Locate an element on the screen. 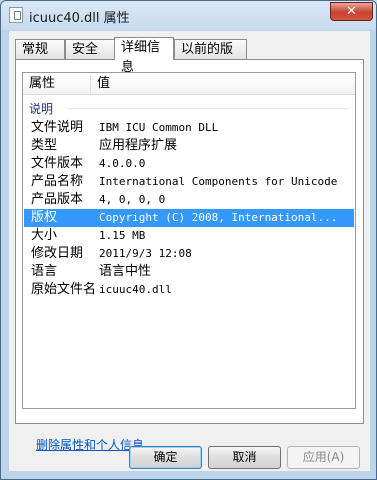 The height and width of the screenshot is (480, 377). property-name: 大小 is located at coordinates (44, 235).